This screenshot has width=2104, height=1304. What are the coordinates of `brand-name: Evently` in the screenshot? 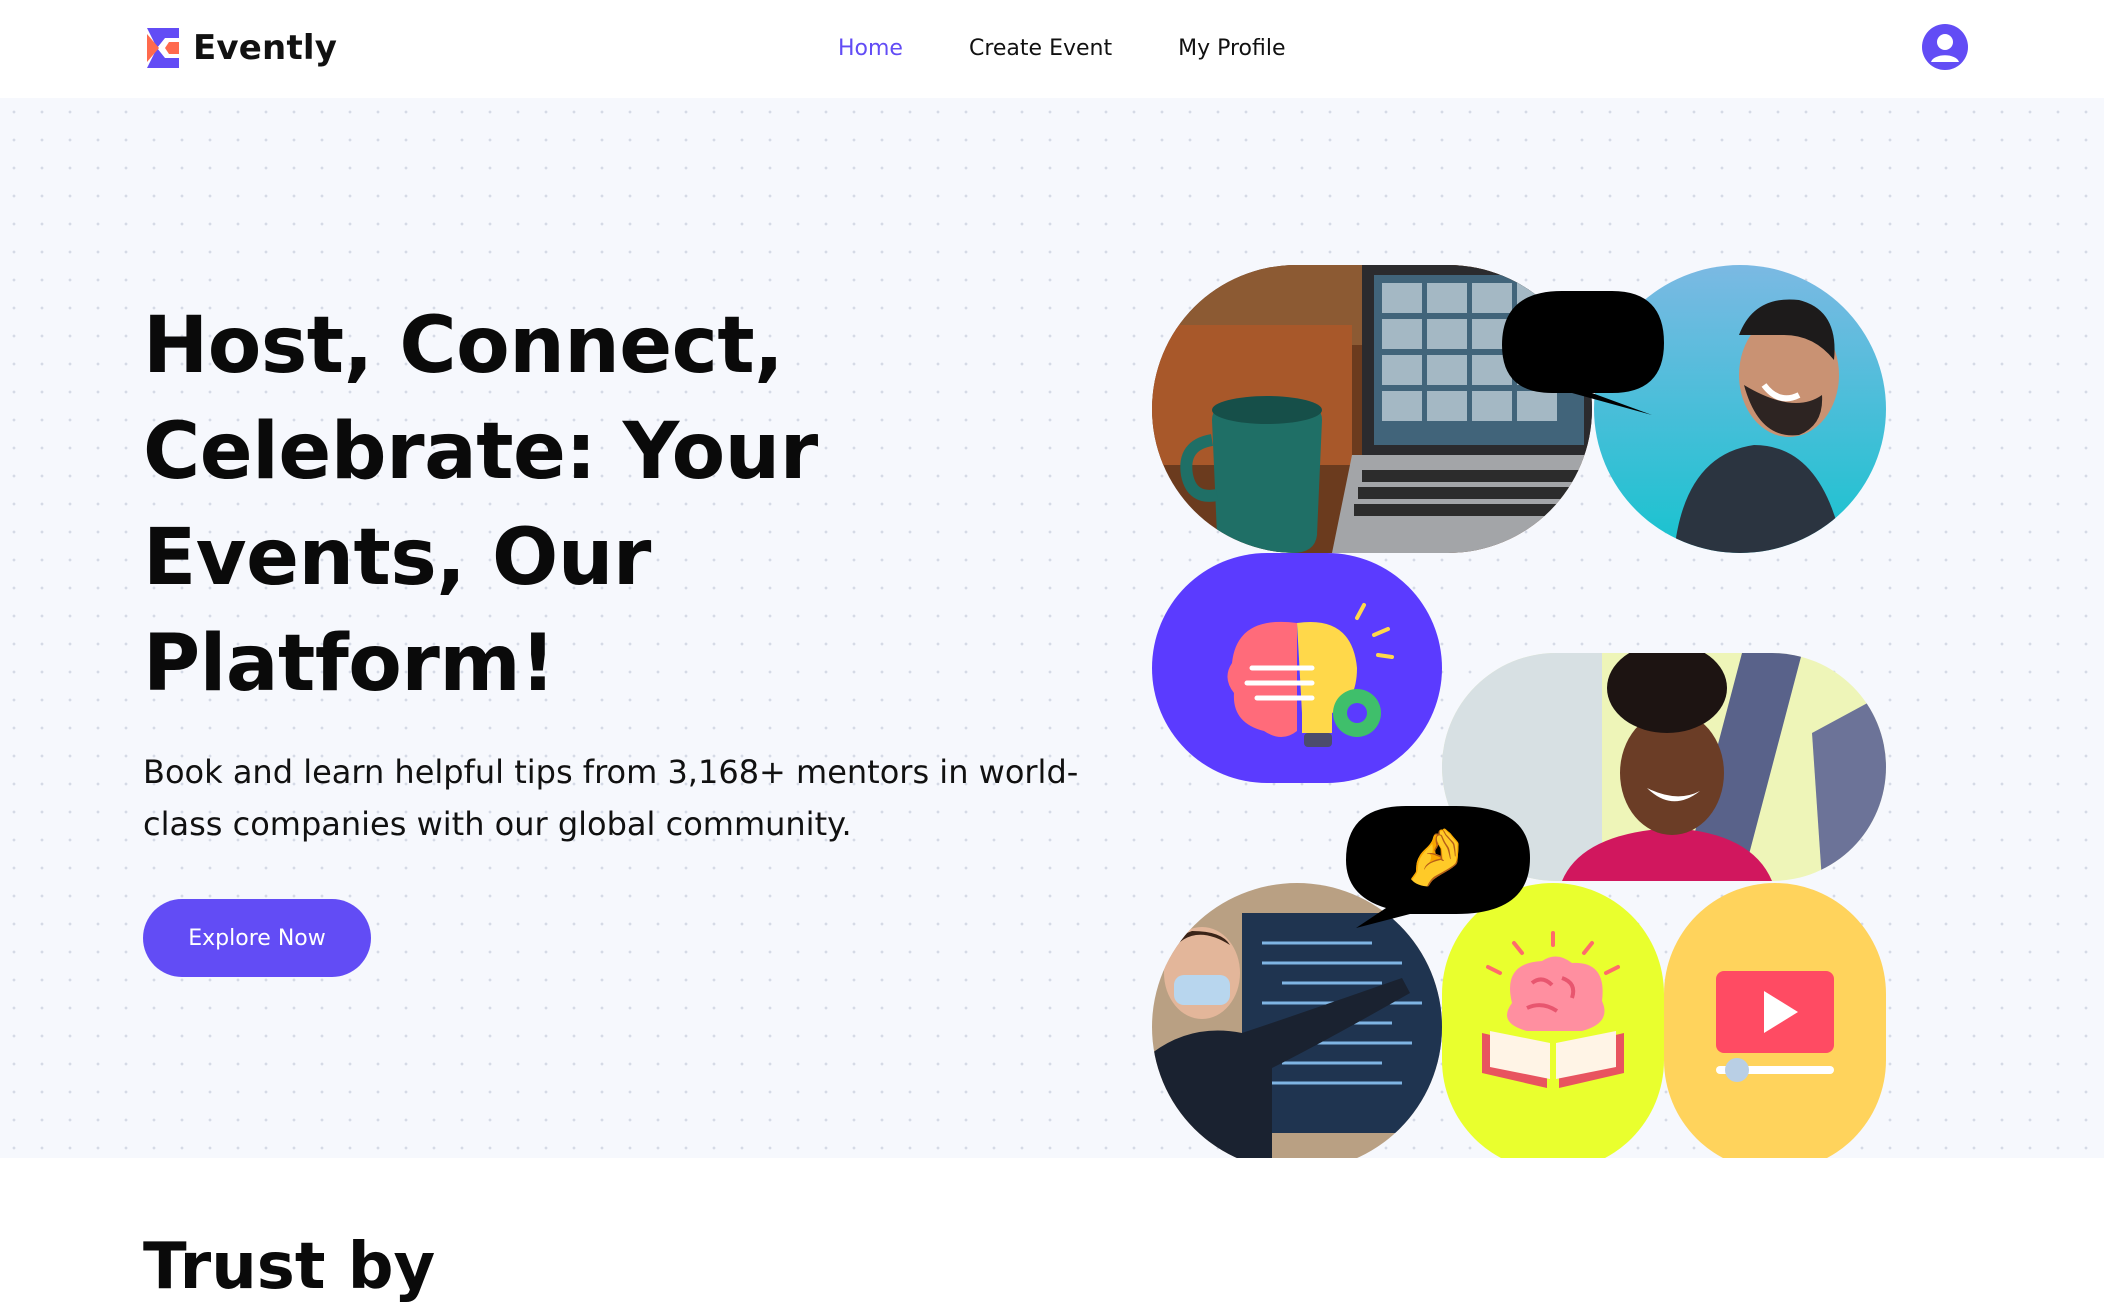 It's located at (265, 48).